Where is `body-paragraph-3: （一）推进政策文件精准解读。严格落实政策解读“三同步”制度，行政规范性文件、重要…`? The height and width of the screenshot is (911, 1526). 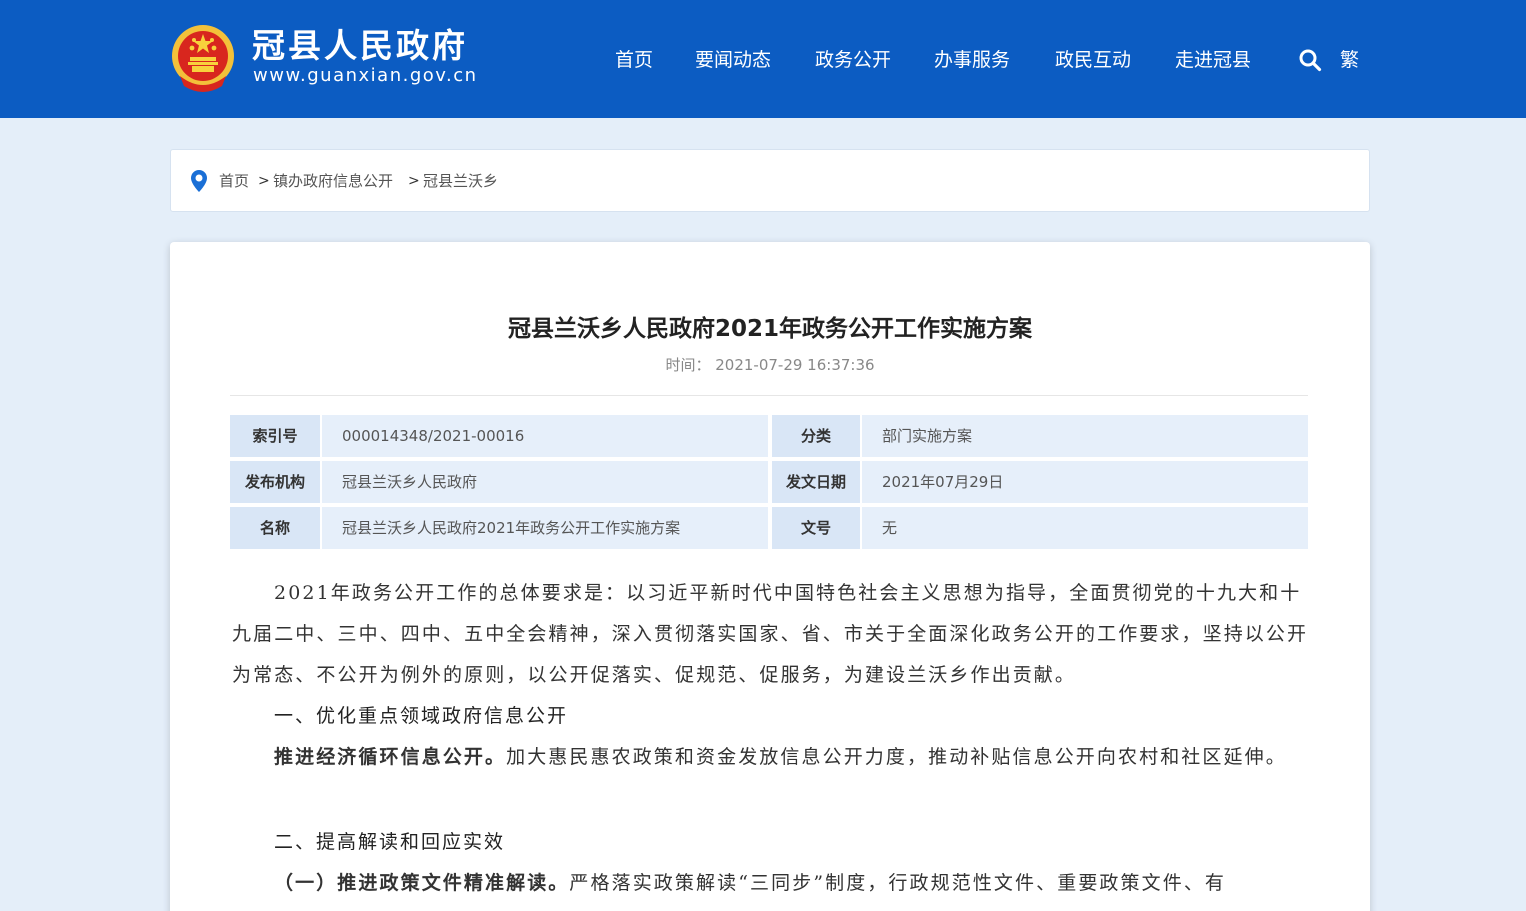 body-paragraph-3: （一）推进政策文件精准解读。严格落实政策解读“三同步”制度，行政规范性文件、重要… is located at coordinates (771, 883).